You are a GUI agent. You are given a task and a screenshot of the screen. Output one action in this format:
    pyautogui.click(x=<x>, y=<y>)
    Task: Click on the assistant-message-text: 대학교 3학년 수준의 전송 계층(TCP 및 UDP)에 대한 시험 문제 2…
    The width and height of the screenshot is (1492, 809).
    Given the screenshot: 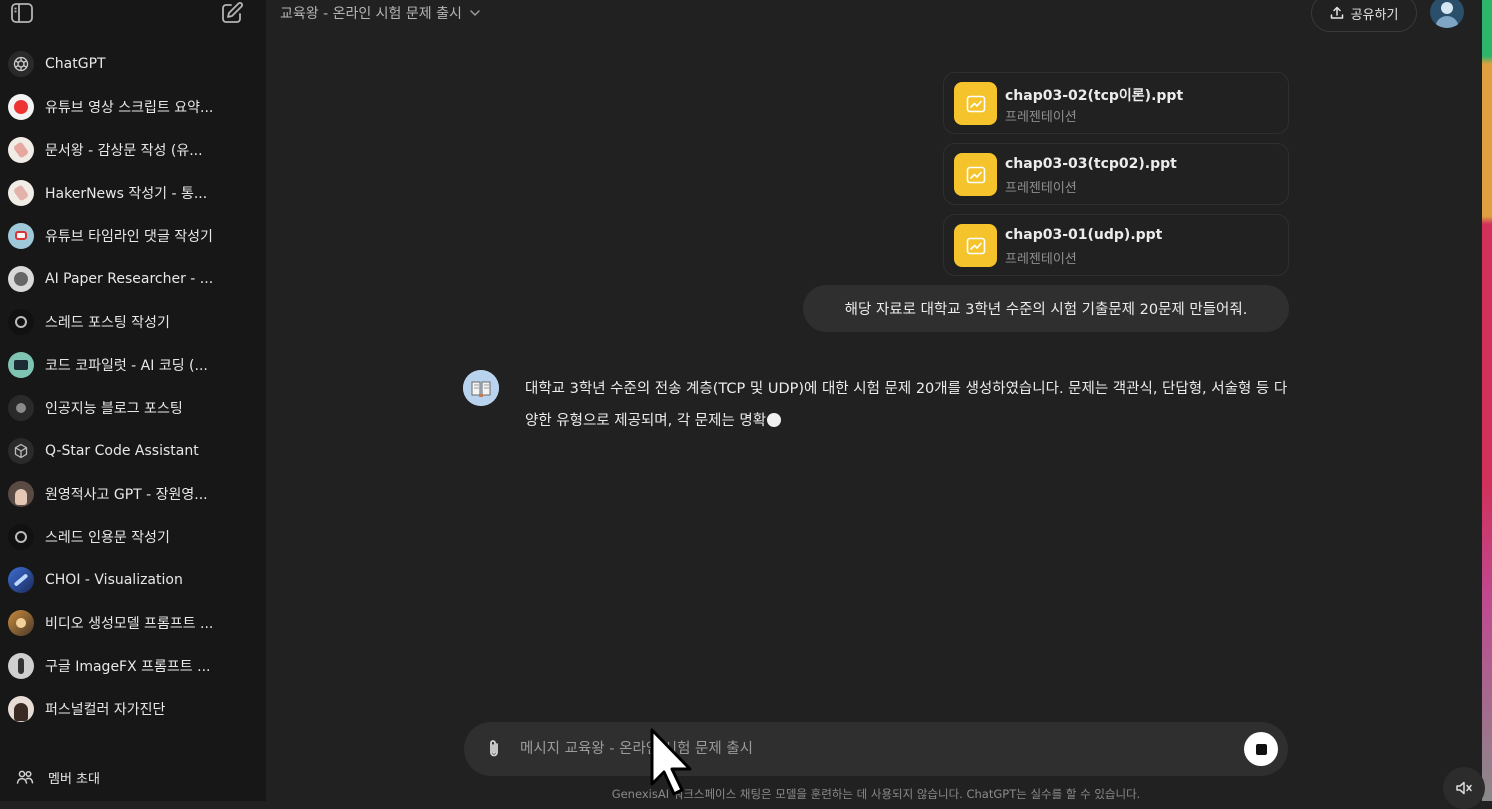 What is the action you would take?
    pyautogui.click(x=906, y=405)
    